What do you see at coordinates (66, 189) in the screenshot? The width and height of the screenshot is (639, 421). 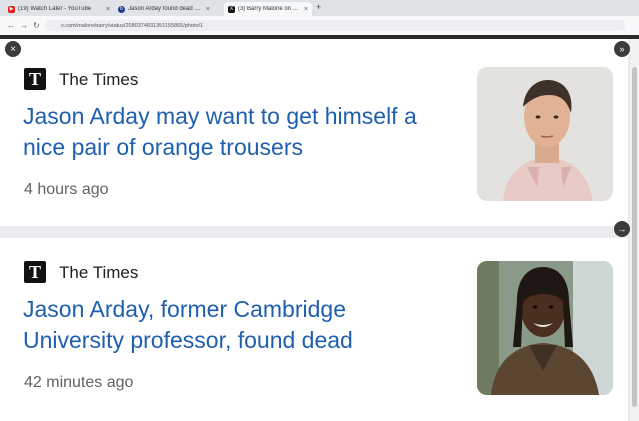 I see `timestamp: 4 hours ago` at bounding box center [66, 189].